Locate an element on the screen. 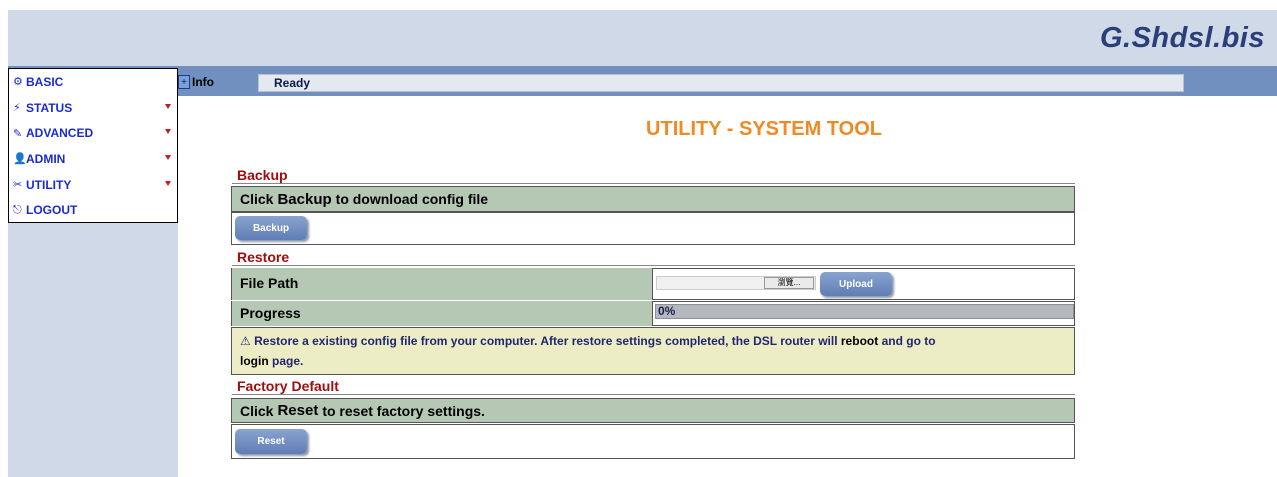  menu-label-logout: LOGOUT is located at coordinates (52, 210).